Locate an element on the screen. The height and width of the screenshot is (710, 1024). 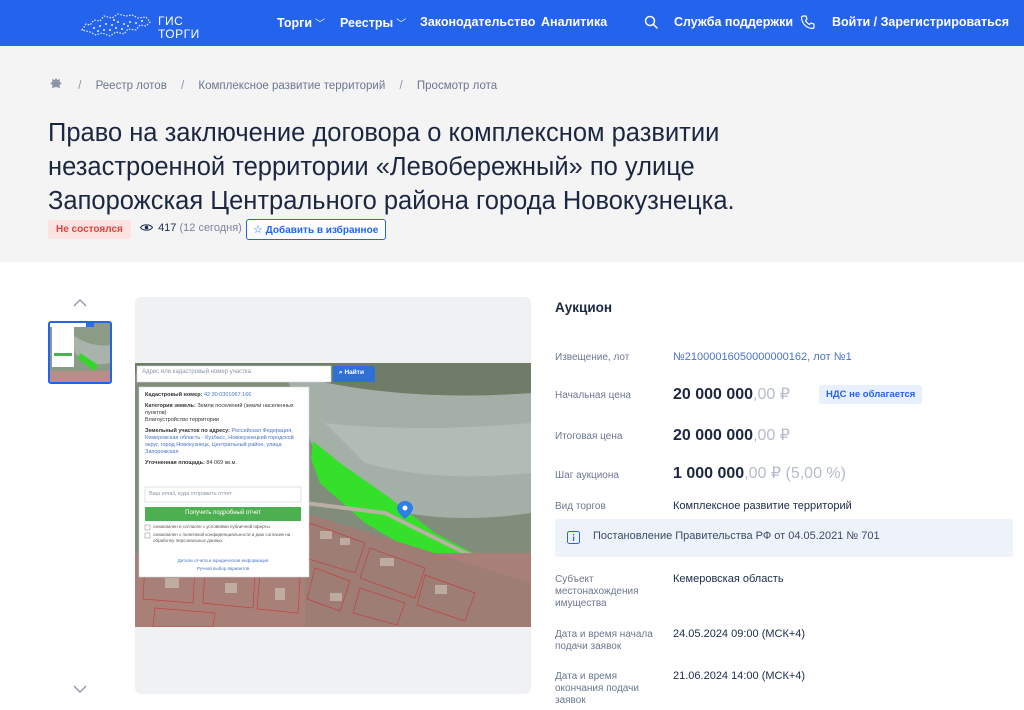
star-icon: ☆ is located at coordinates (258, 230).